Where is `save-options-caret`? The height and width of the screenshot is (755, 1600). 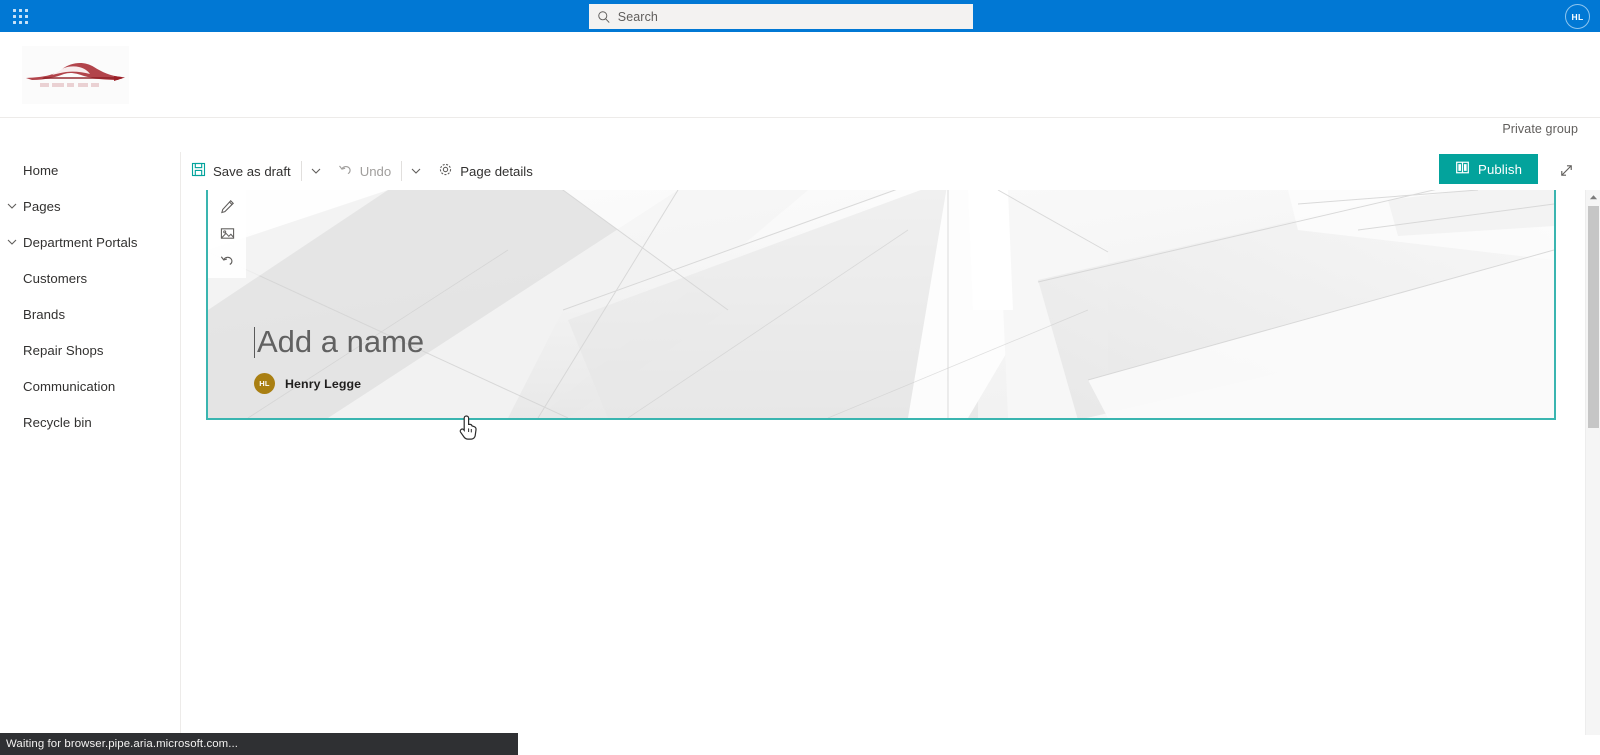
save-options-caret is located at coordinates (316, 171).